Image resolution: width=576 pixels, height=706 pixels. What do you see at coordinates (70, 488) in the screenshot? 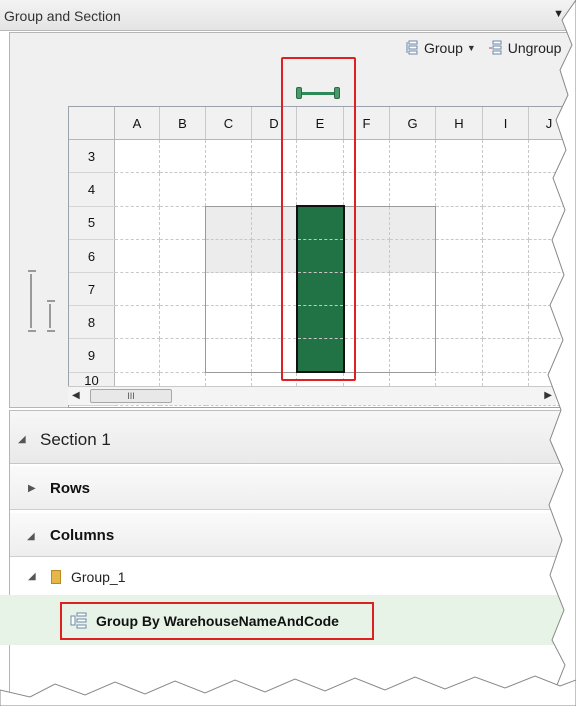
I see `rows-label: Rows` at bounding box center [70, 488].